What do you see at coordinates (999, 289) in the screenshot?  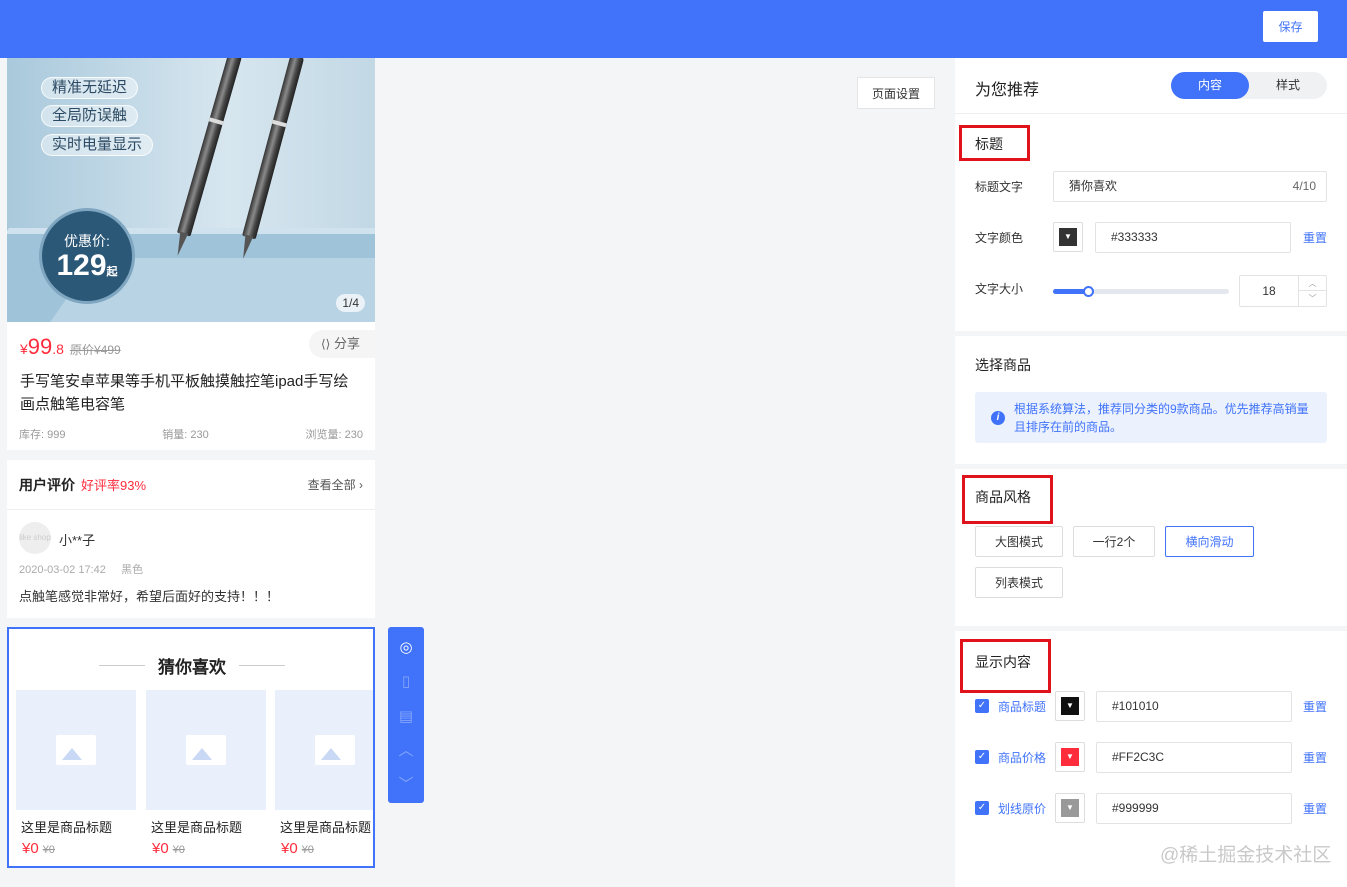 I see `field-label: 文字大小` at bounding box center [999, 289].